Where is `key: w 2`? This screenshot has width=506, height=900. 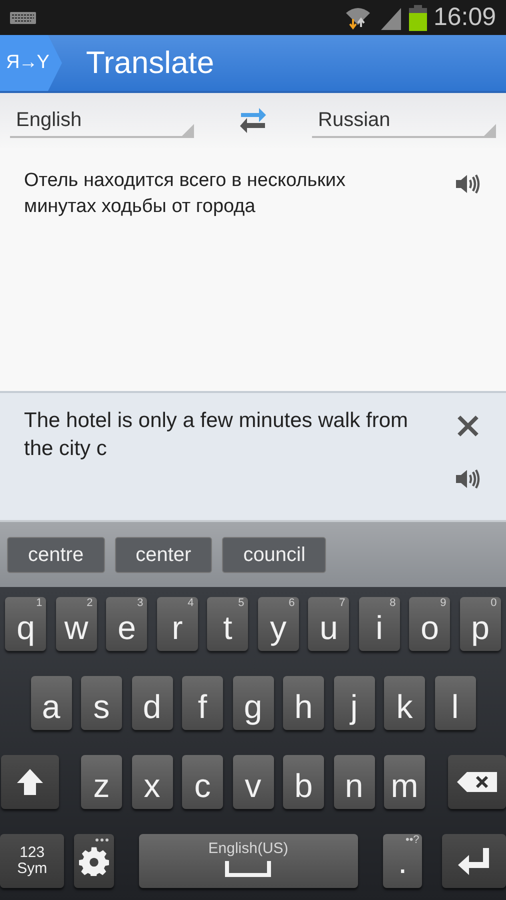
key: w 2 is located at coordinates (76, 624).